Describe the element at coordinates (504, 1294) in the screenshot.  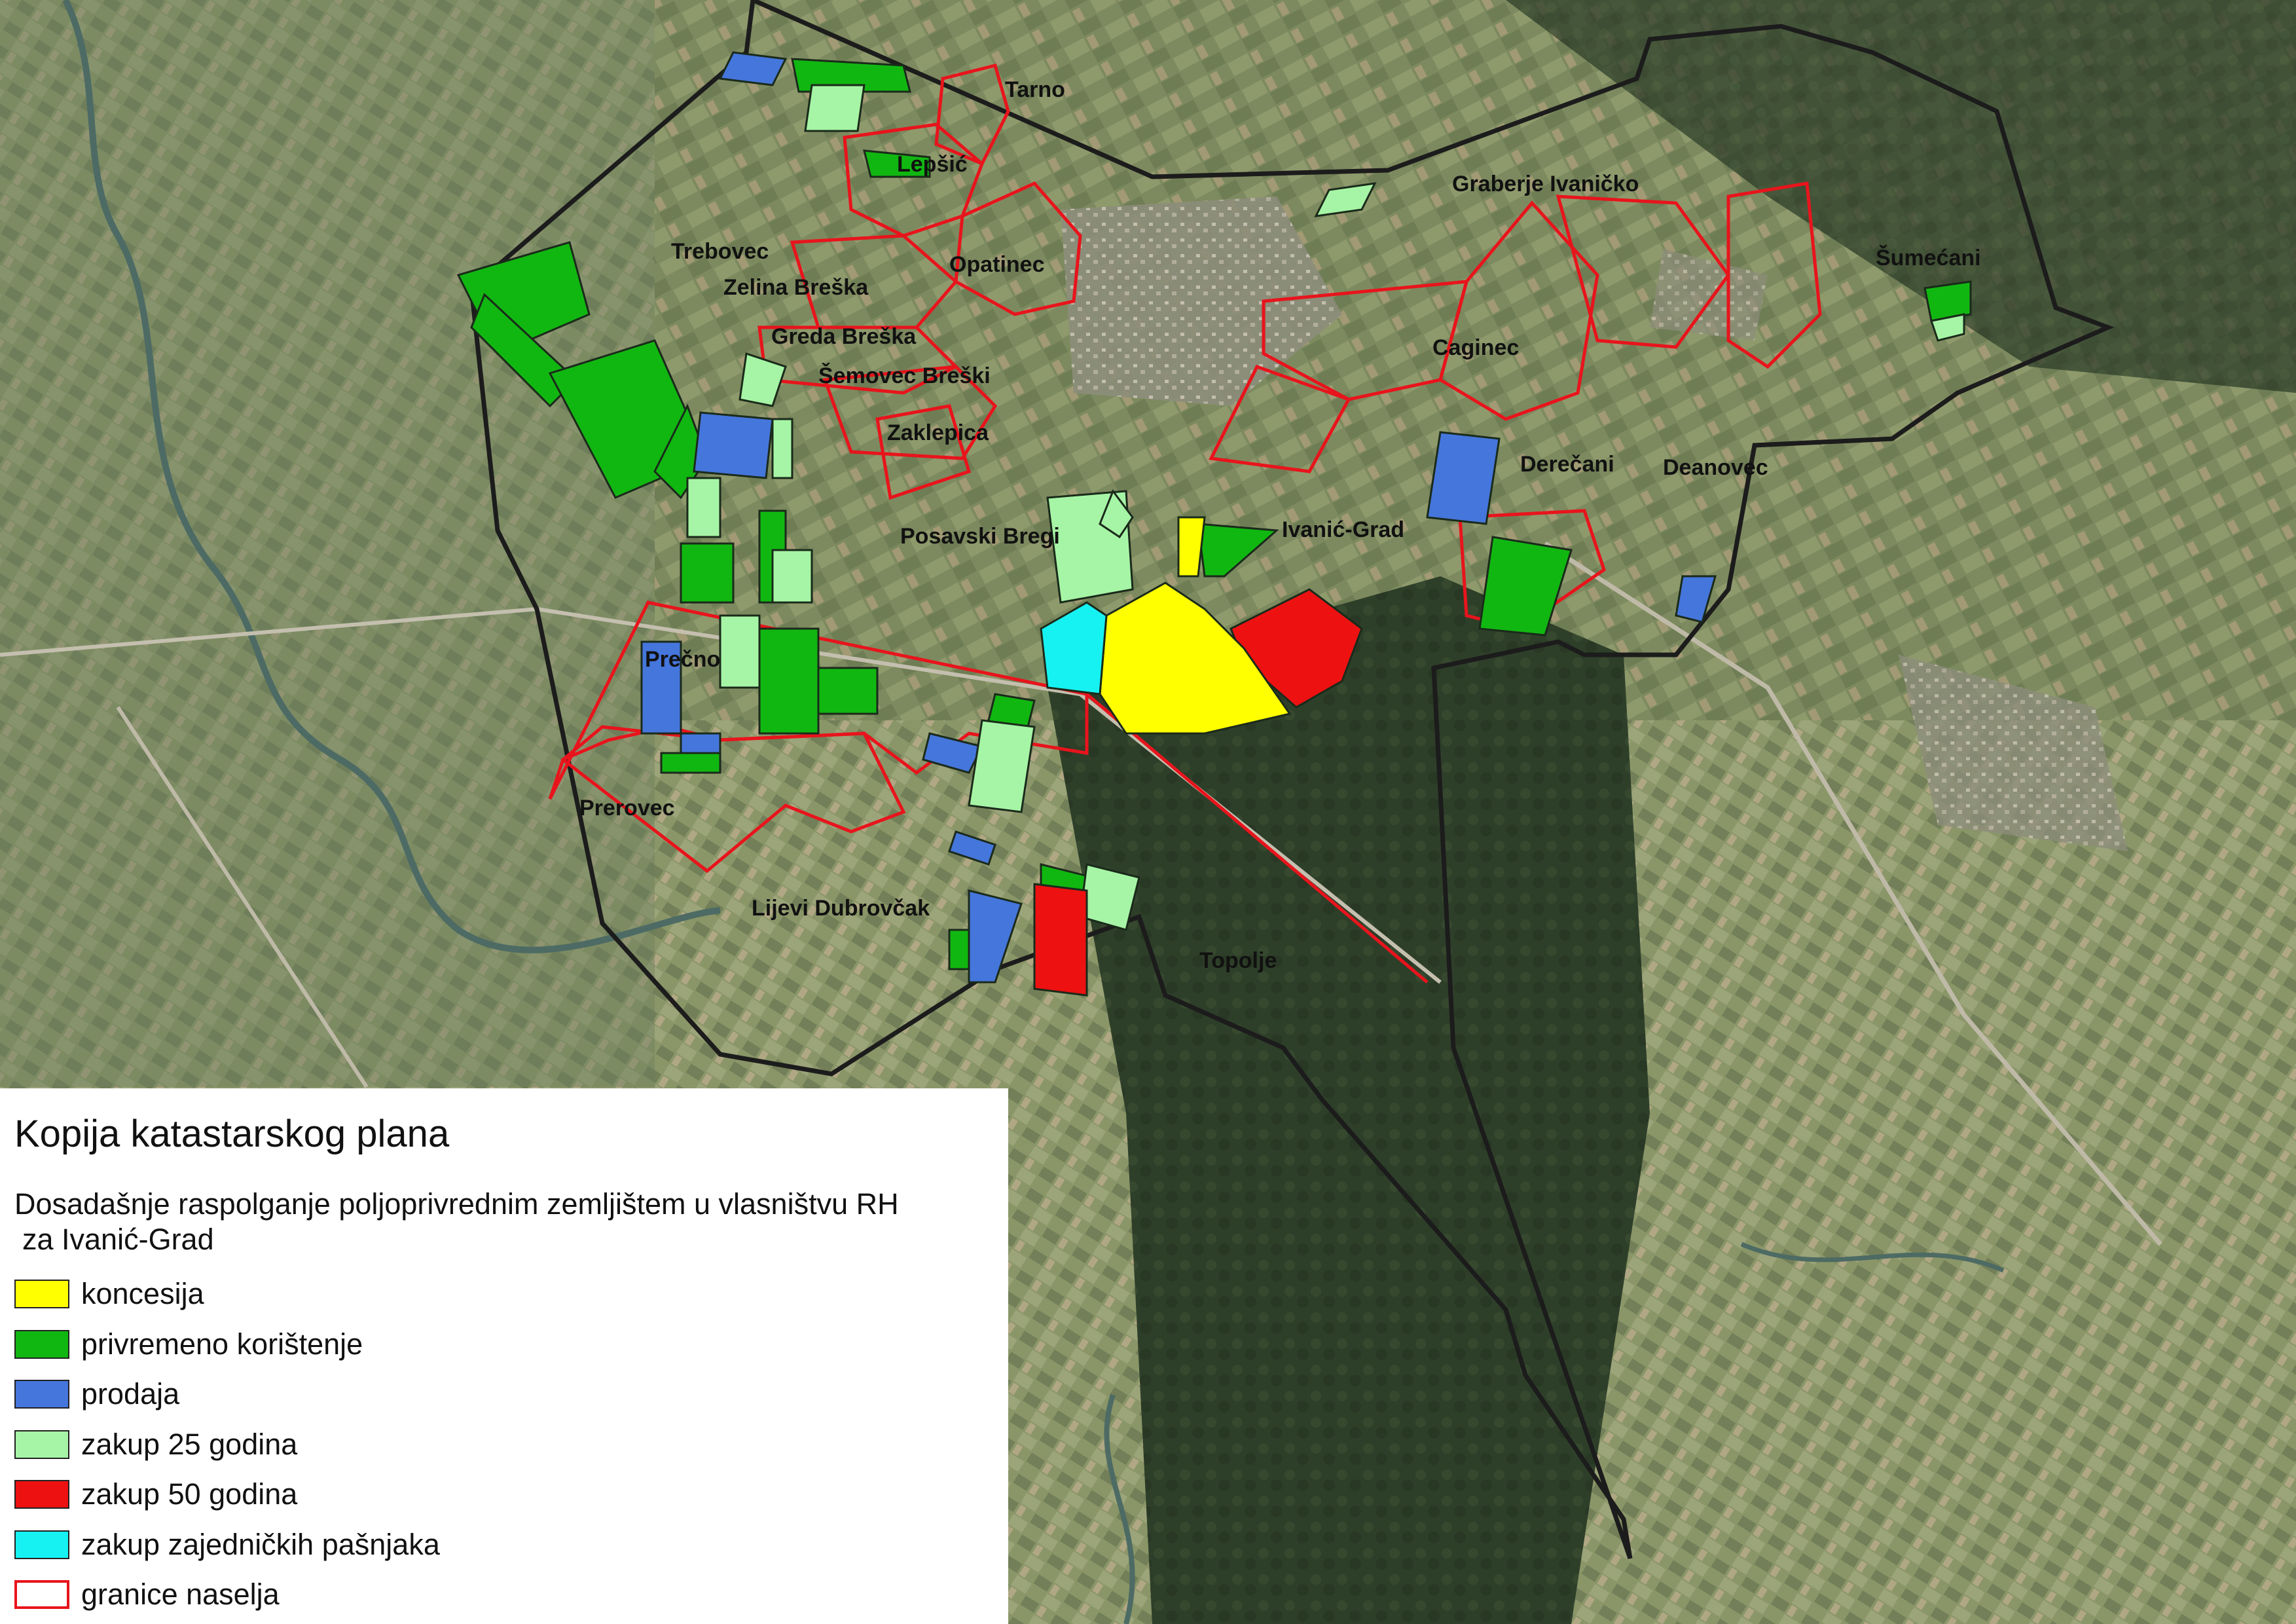
I see `legend-item: koncesija` at that location.